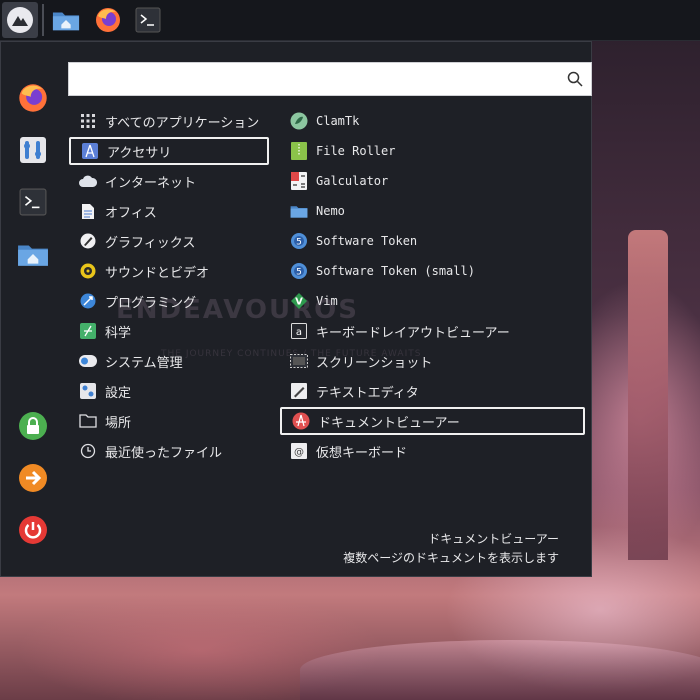  I want to click on grid-icon, so click(88, 121).